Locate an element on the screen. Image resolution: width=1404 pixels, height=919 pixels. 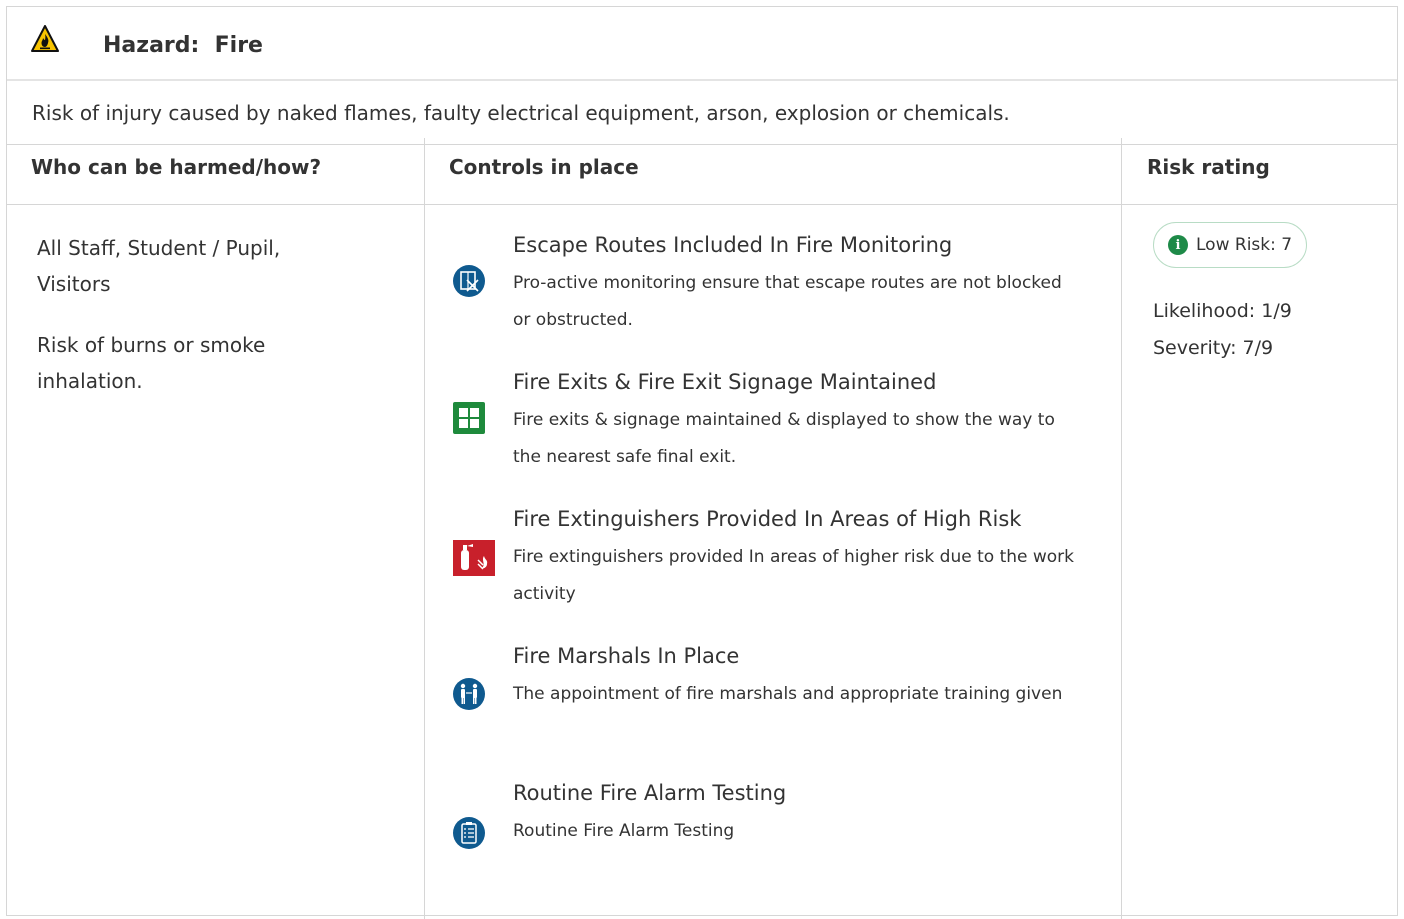
column-header-who: Who can be harmed/how? is located at coordinates (176, 167).